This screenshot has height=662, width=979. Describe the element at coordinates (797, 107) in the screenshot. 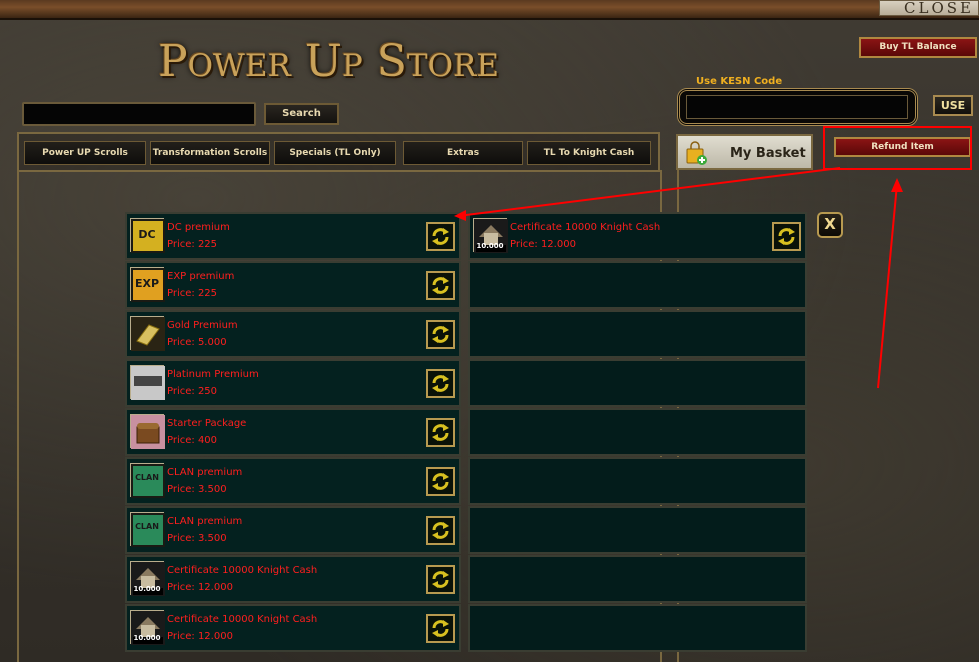

I see `kesn-code-input` at that location.